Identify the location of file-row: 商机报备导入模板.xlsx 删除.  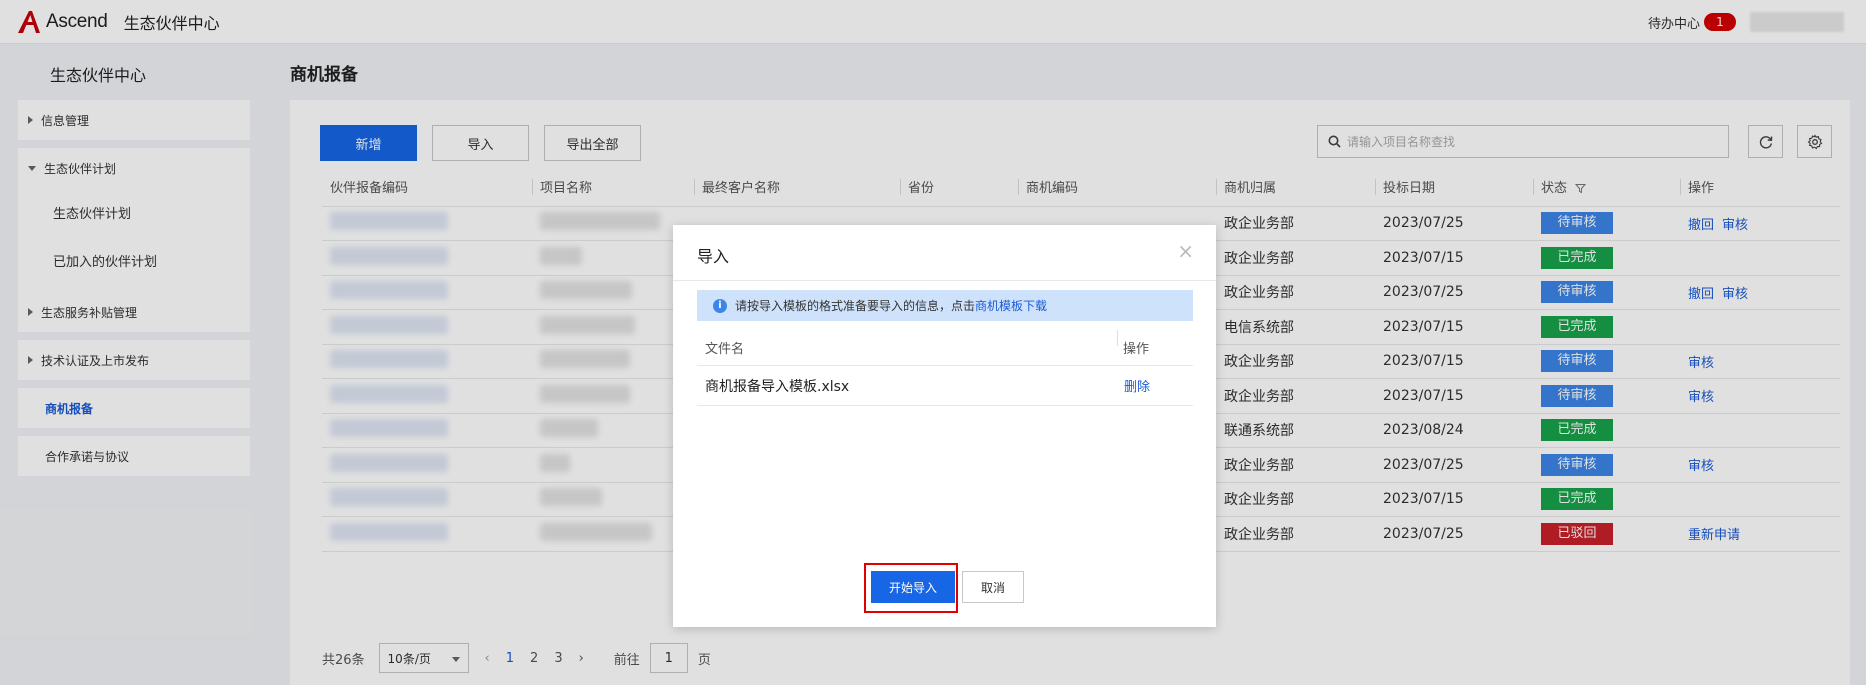
(945, 386).